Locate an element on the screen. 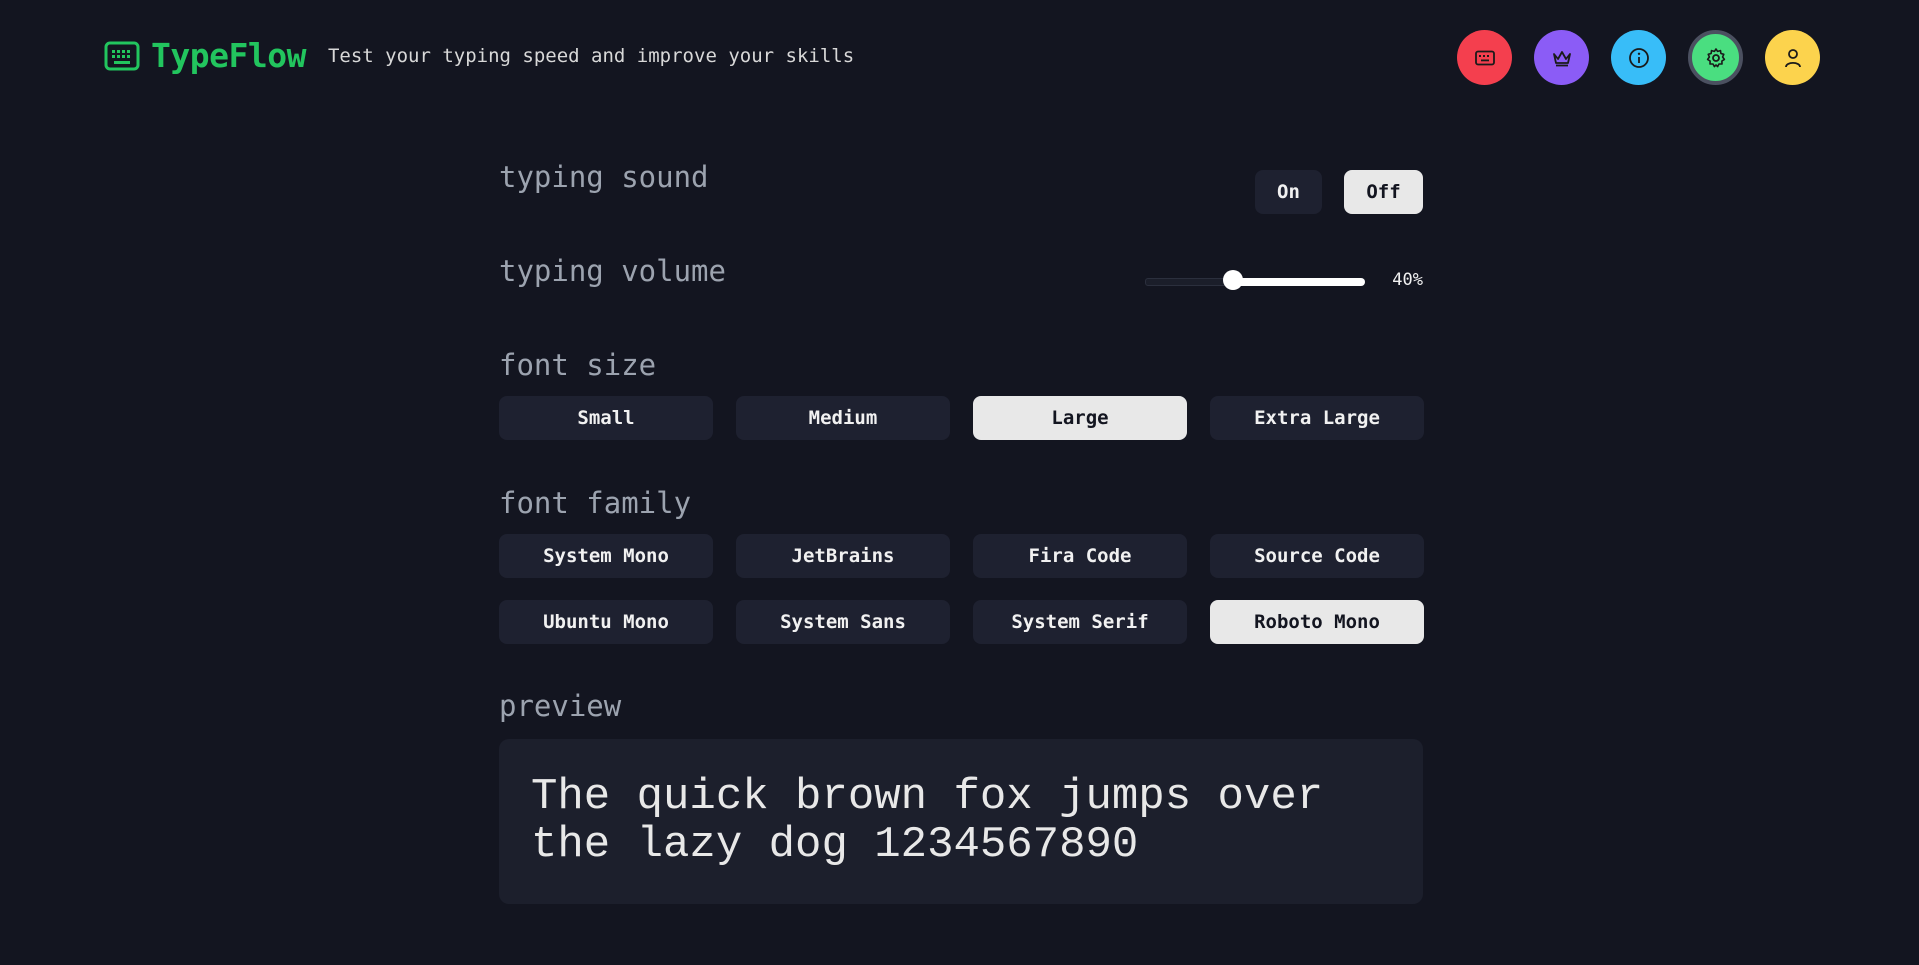  font-size-label: font size is located at coordinates (578, 365).